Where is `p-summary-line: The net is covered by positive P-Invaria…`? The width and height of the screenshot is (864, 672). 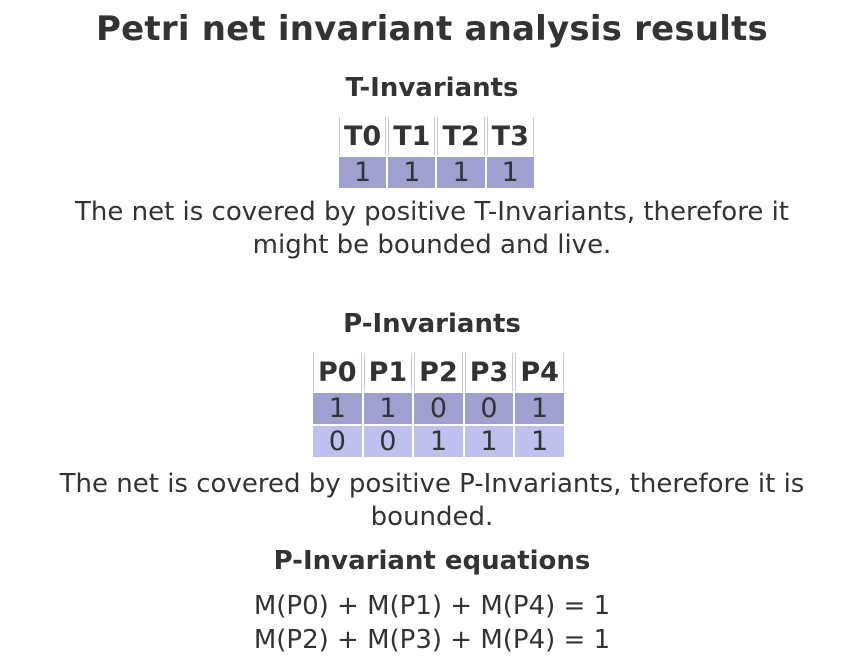 p-summary-line: The net is covered by positive P-Invaria… is located at coordinates (432, 484).